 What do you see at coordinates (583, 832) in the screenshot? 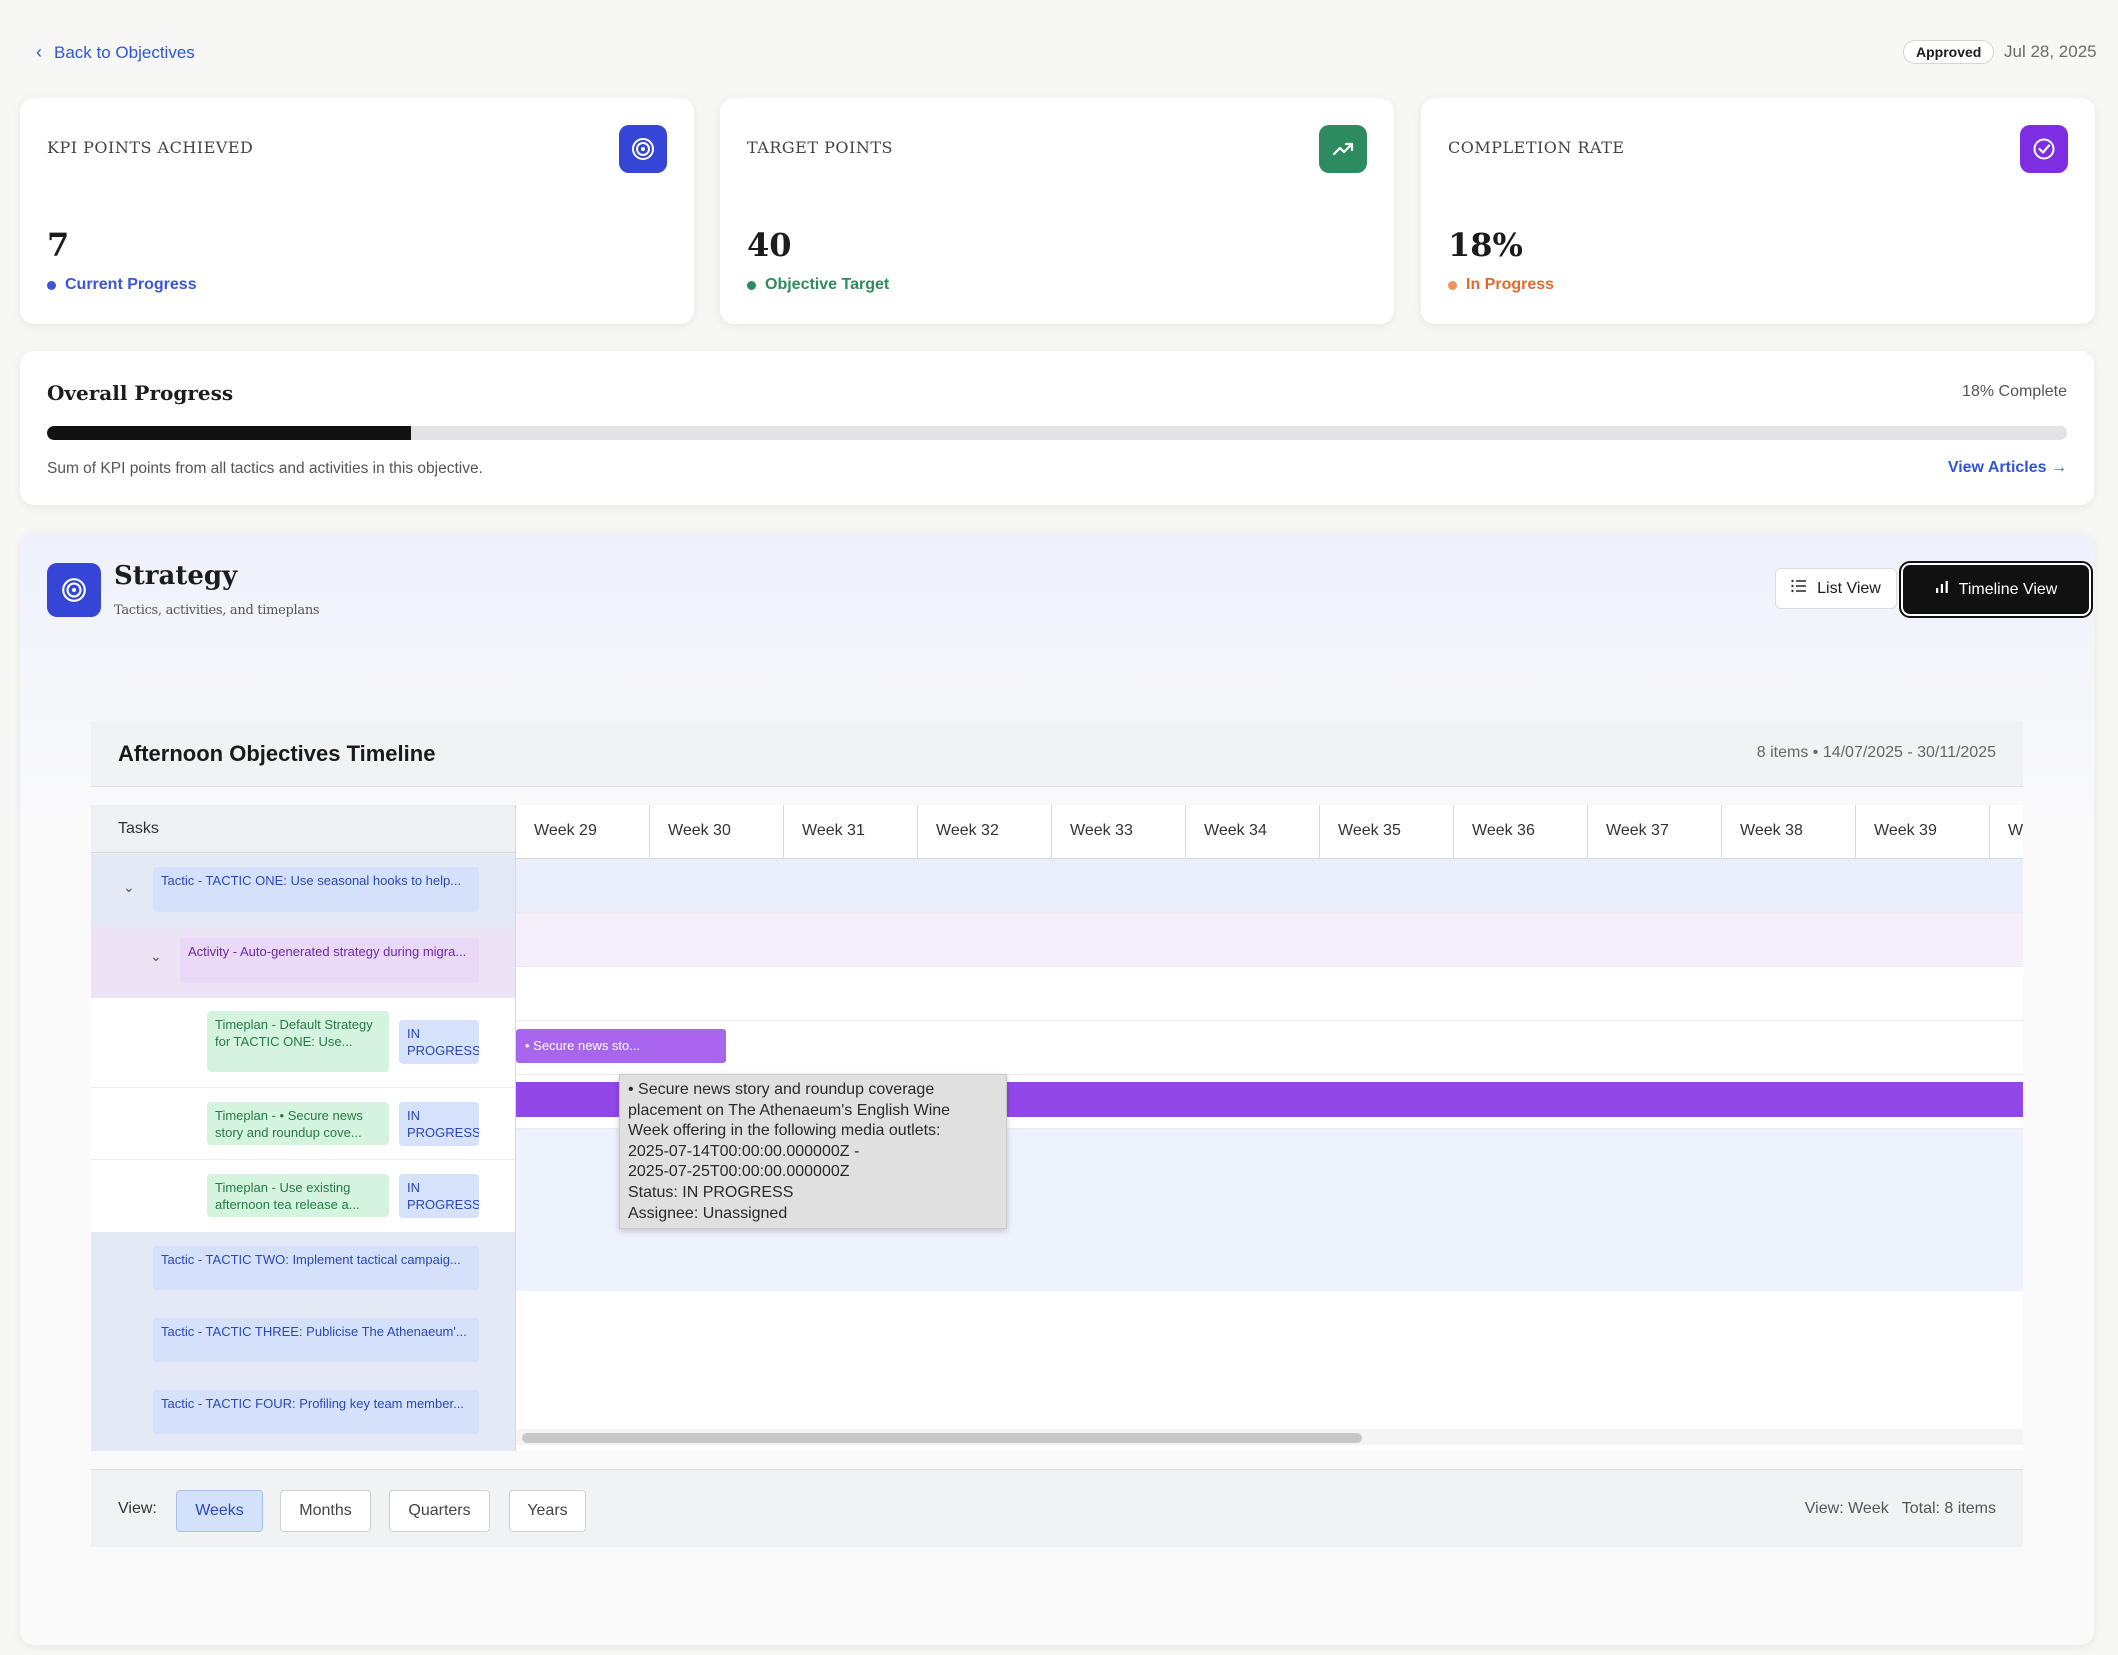
I see `week-header: Week 29` at bounding box center [583, 832].